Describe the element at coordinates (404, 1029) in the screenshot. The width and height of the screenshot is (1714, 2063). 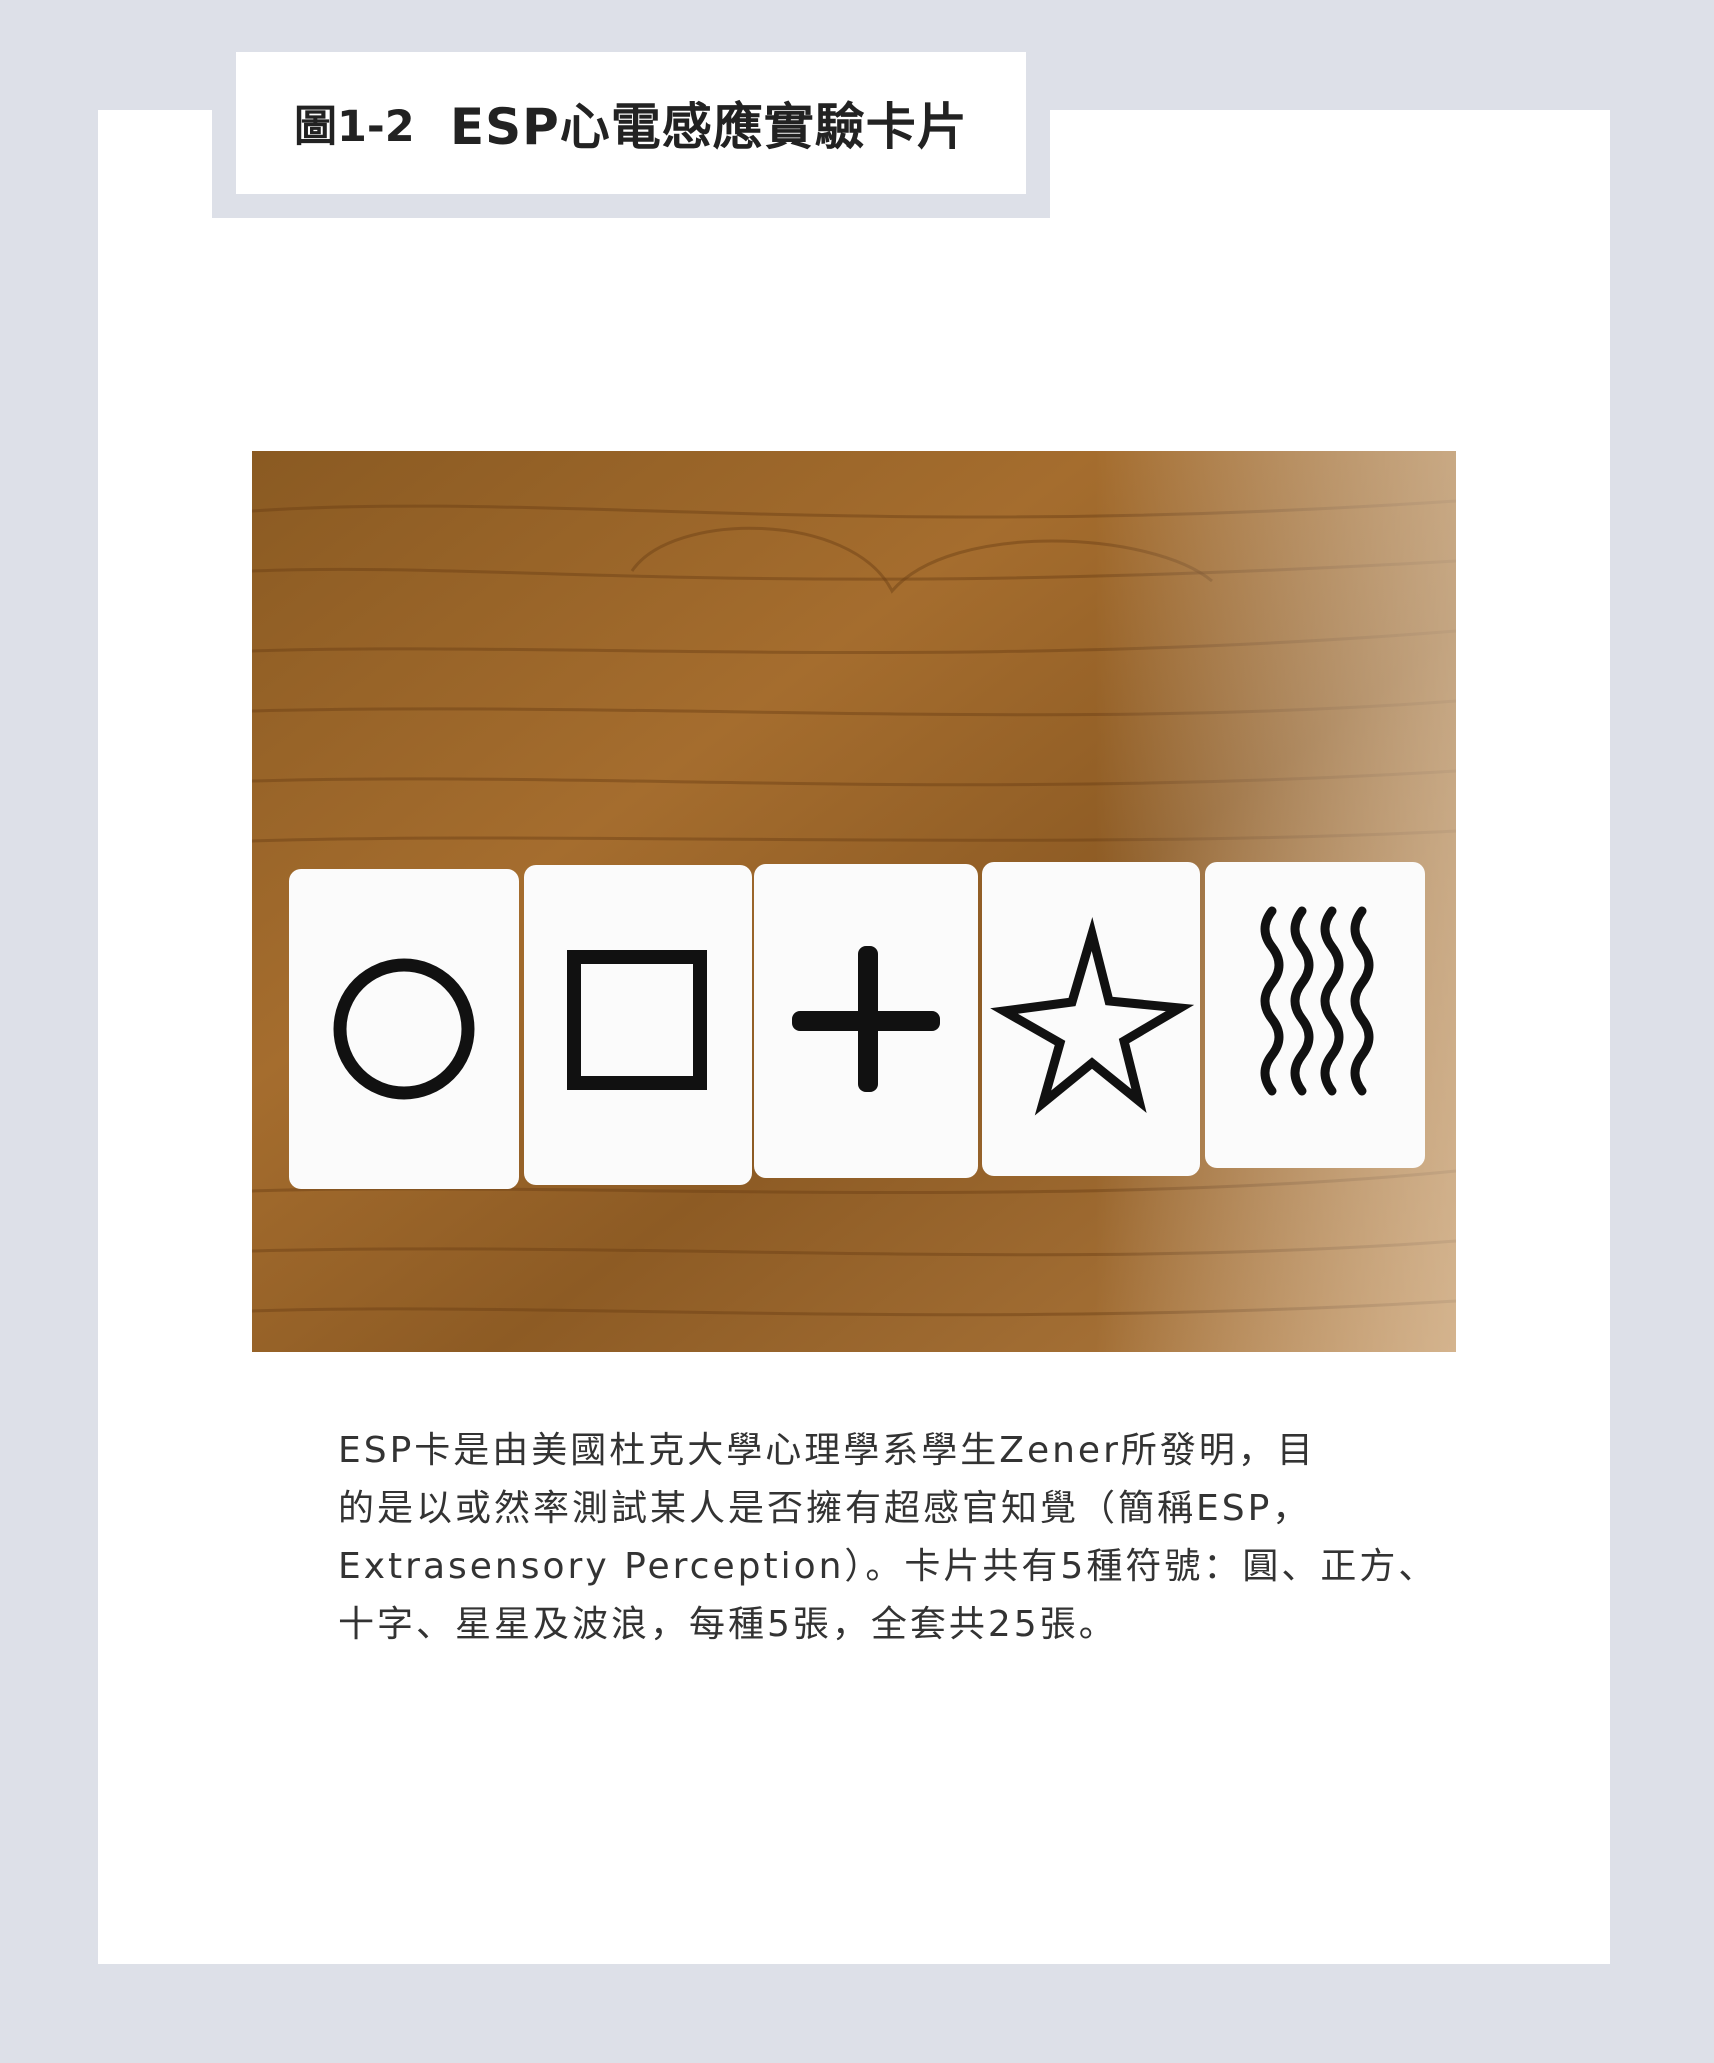
I see `card-circle` at that location.